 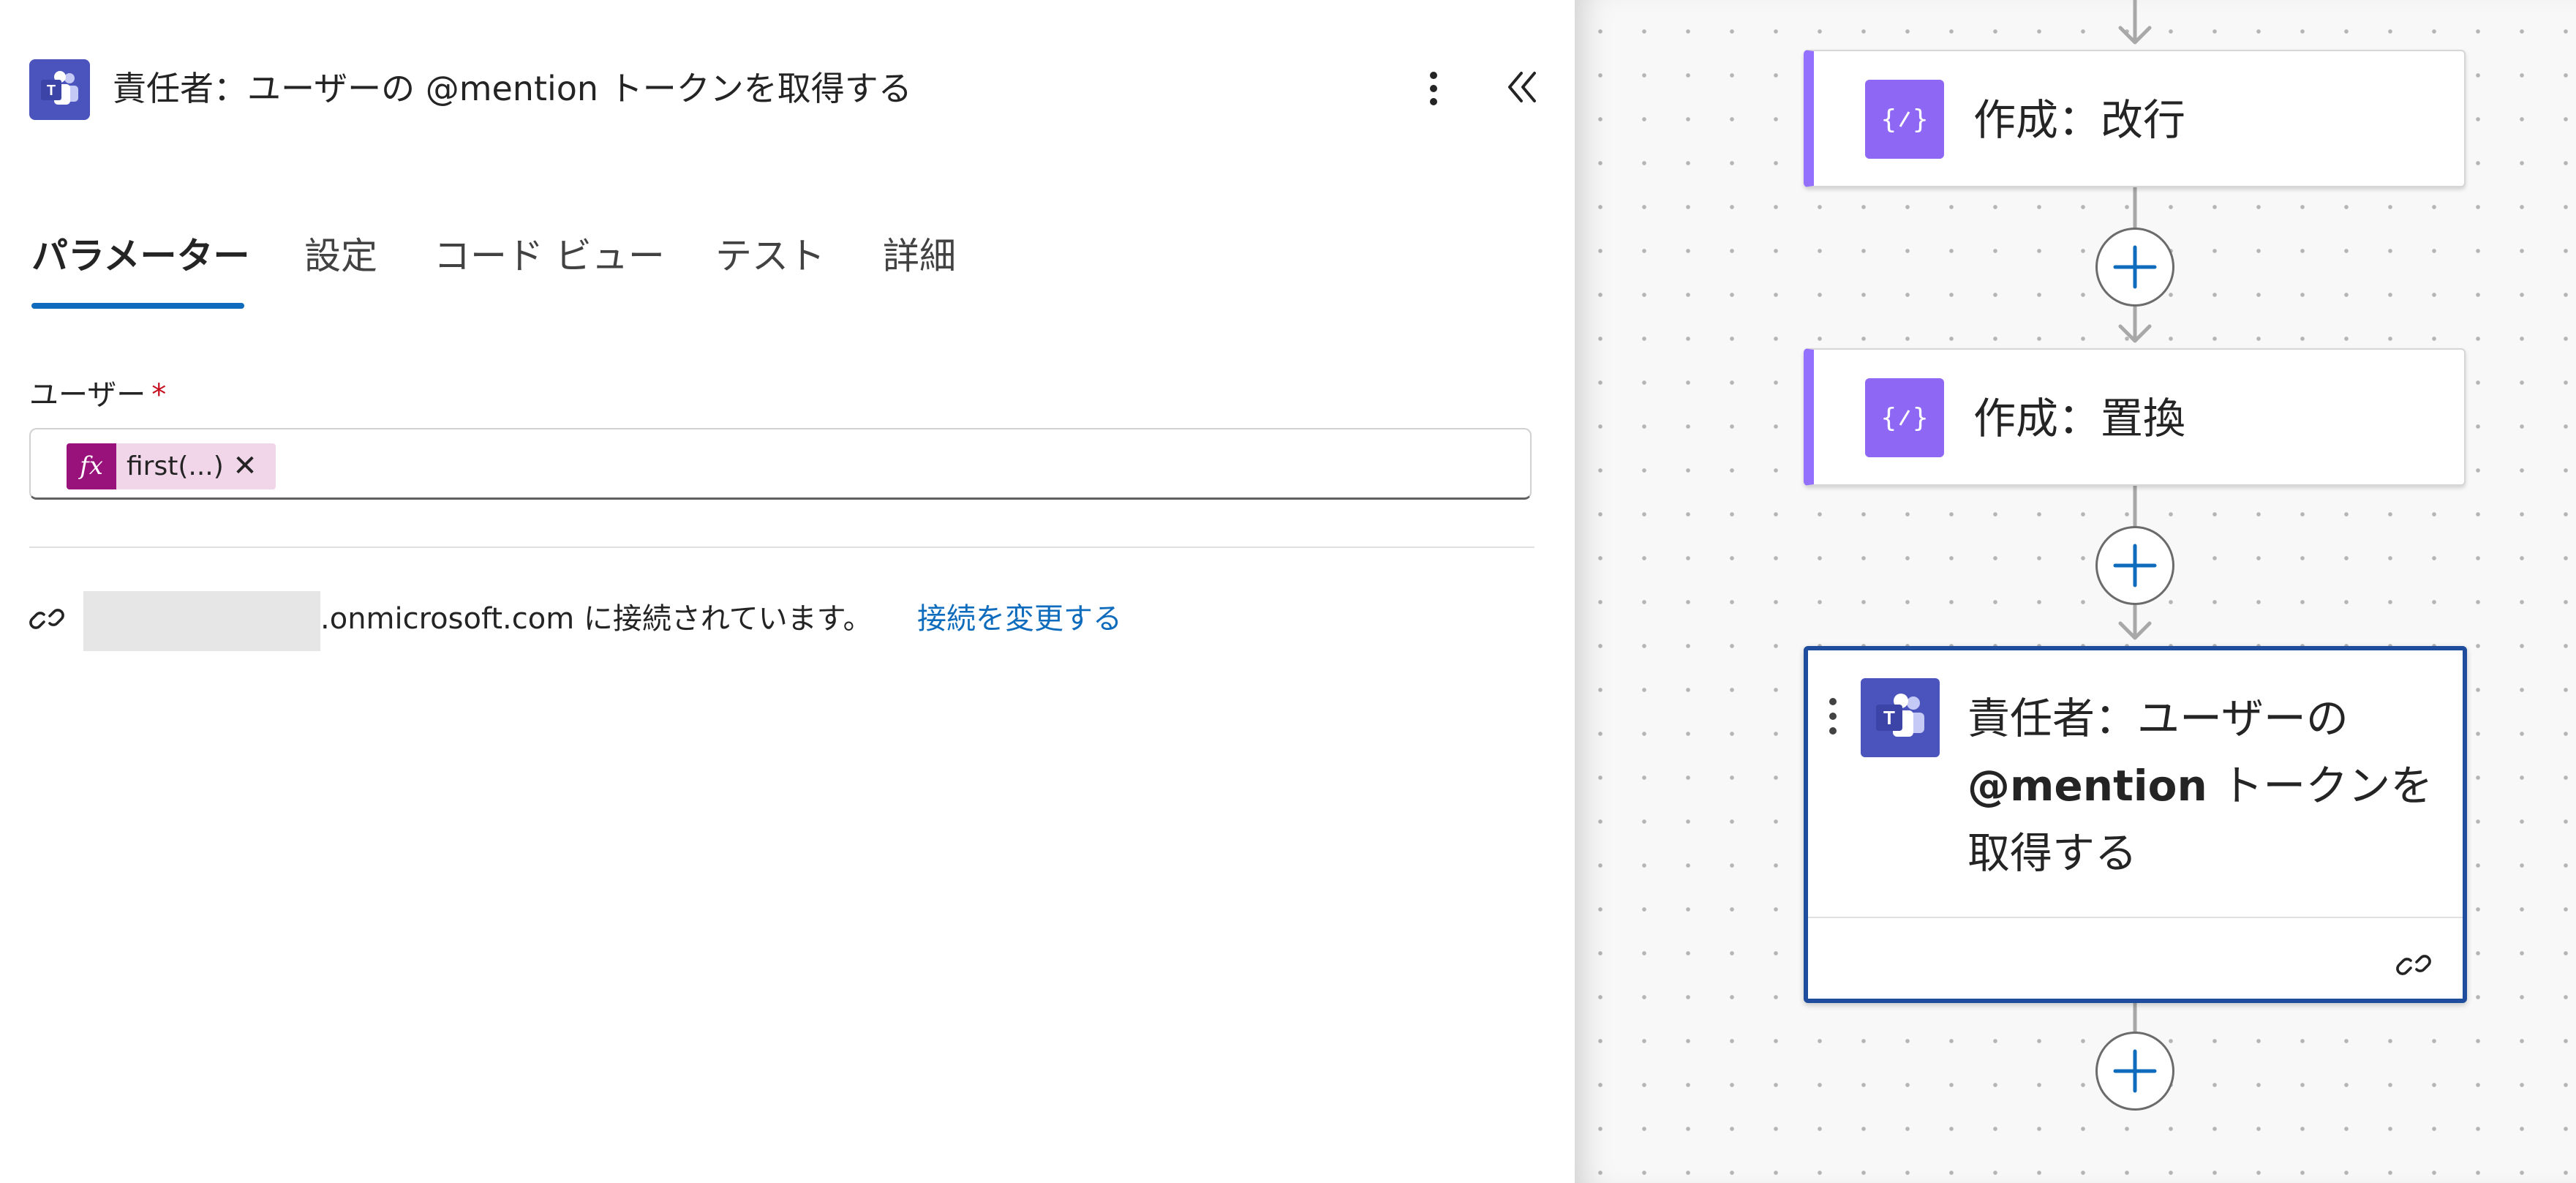 What do you see at coordinates (2320, 786) in the screenshot?
I see `node-title-line-rest: トークンを` at bounding box center [2320, 786].